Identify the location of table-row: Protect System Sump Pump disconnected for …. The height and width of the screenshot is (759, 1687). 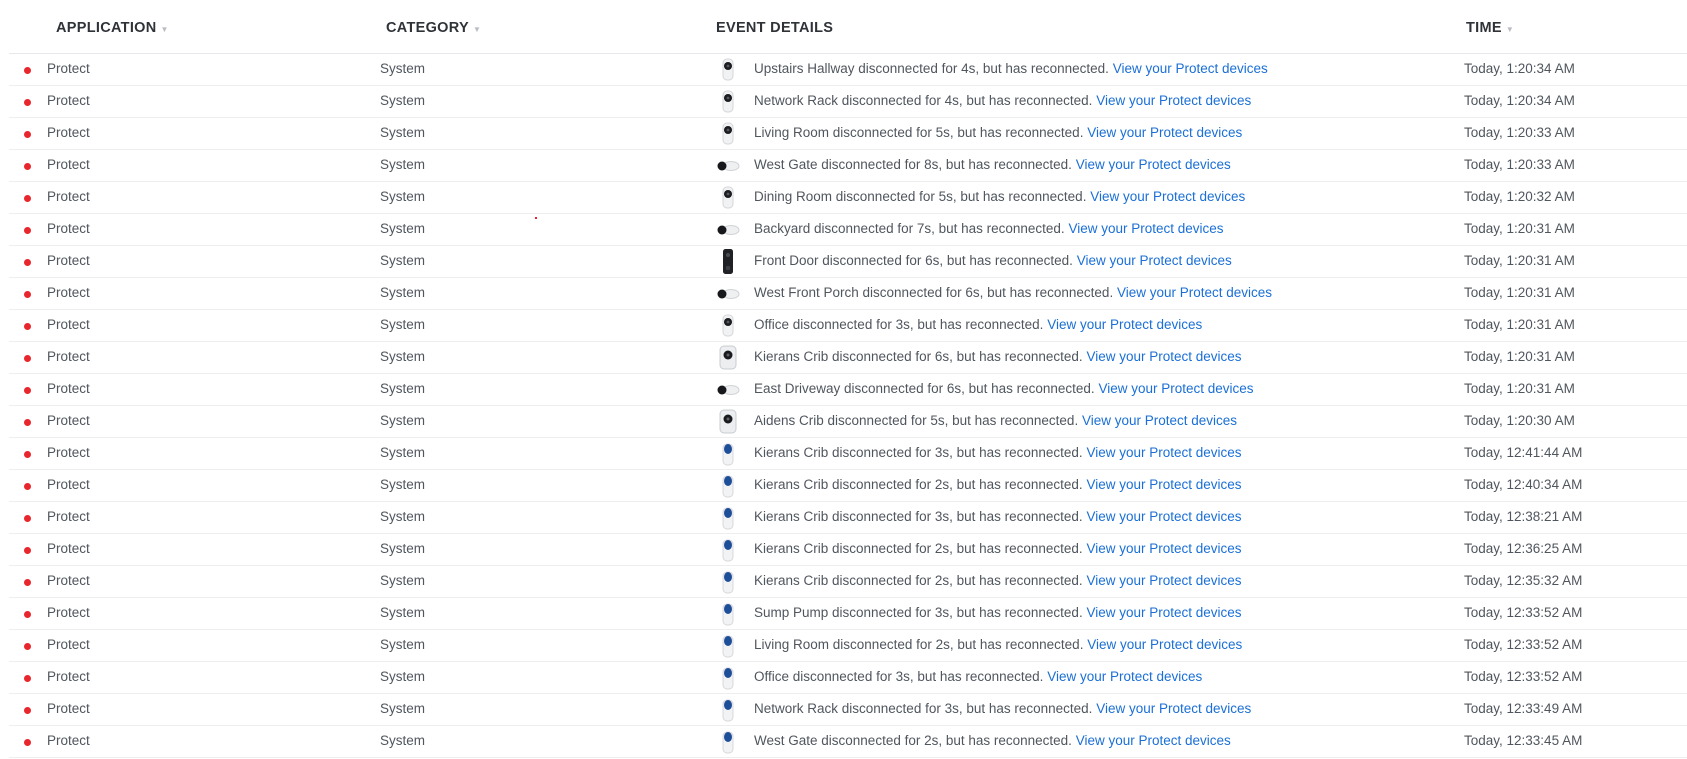
(848, 614).